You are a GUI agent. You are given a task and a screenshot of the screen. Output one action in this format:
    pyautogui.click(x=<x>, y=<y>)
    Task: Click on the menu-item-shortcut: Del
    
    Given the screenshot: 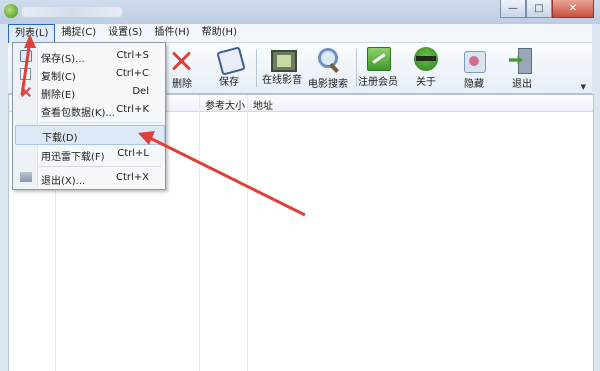 What is the action you would take?
    pyautogui.click(x=140, y=91)
    